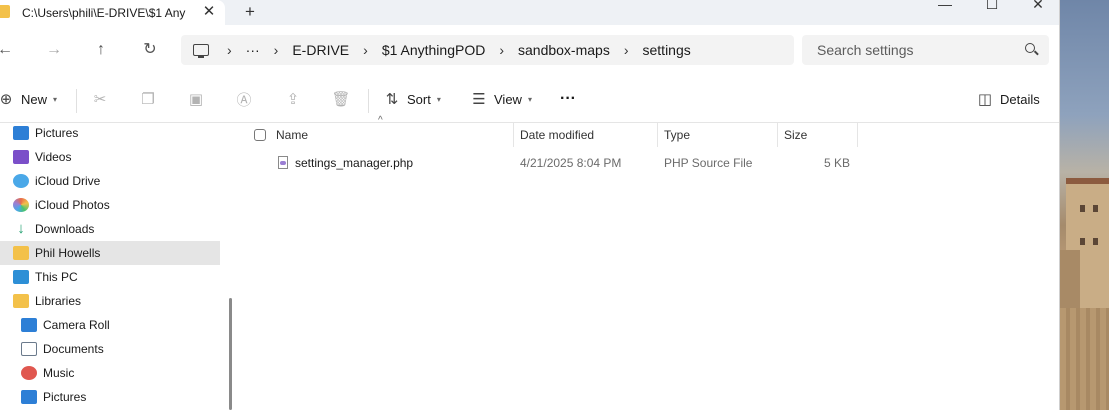  What do you see at coordinates (110, 349) in the screenshot?
I see `sidebar-item-documents: Documents` at bounding box center [110, 349].